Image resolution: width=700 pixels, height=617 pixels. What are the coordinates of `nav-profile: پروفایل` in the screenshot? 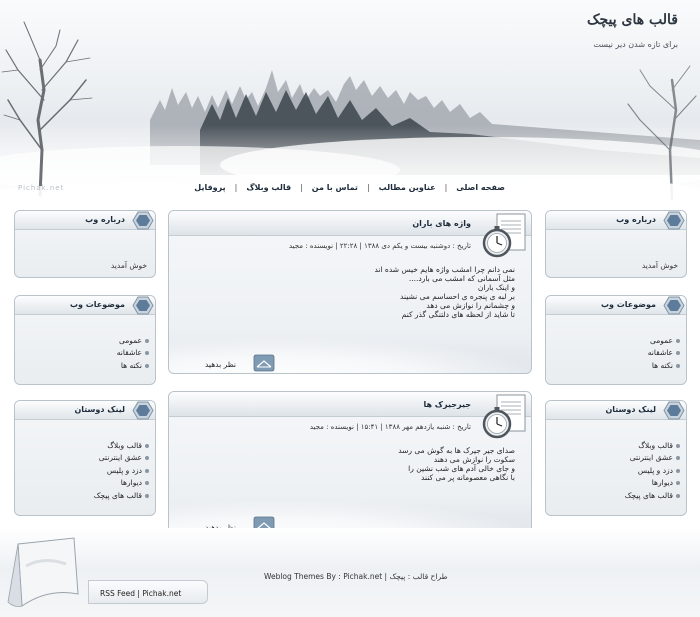 It's located at (209, 187).